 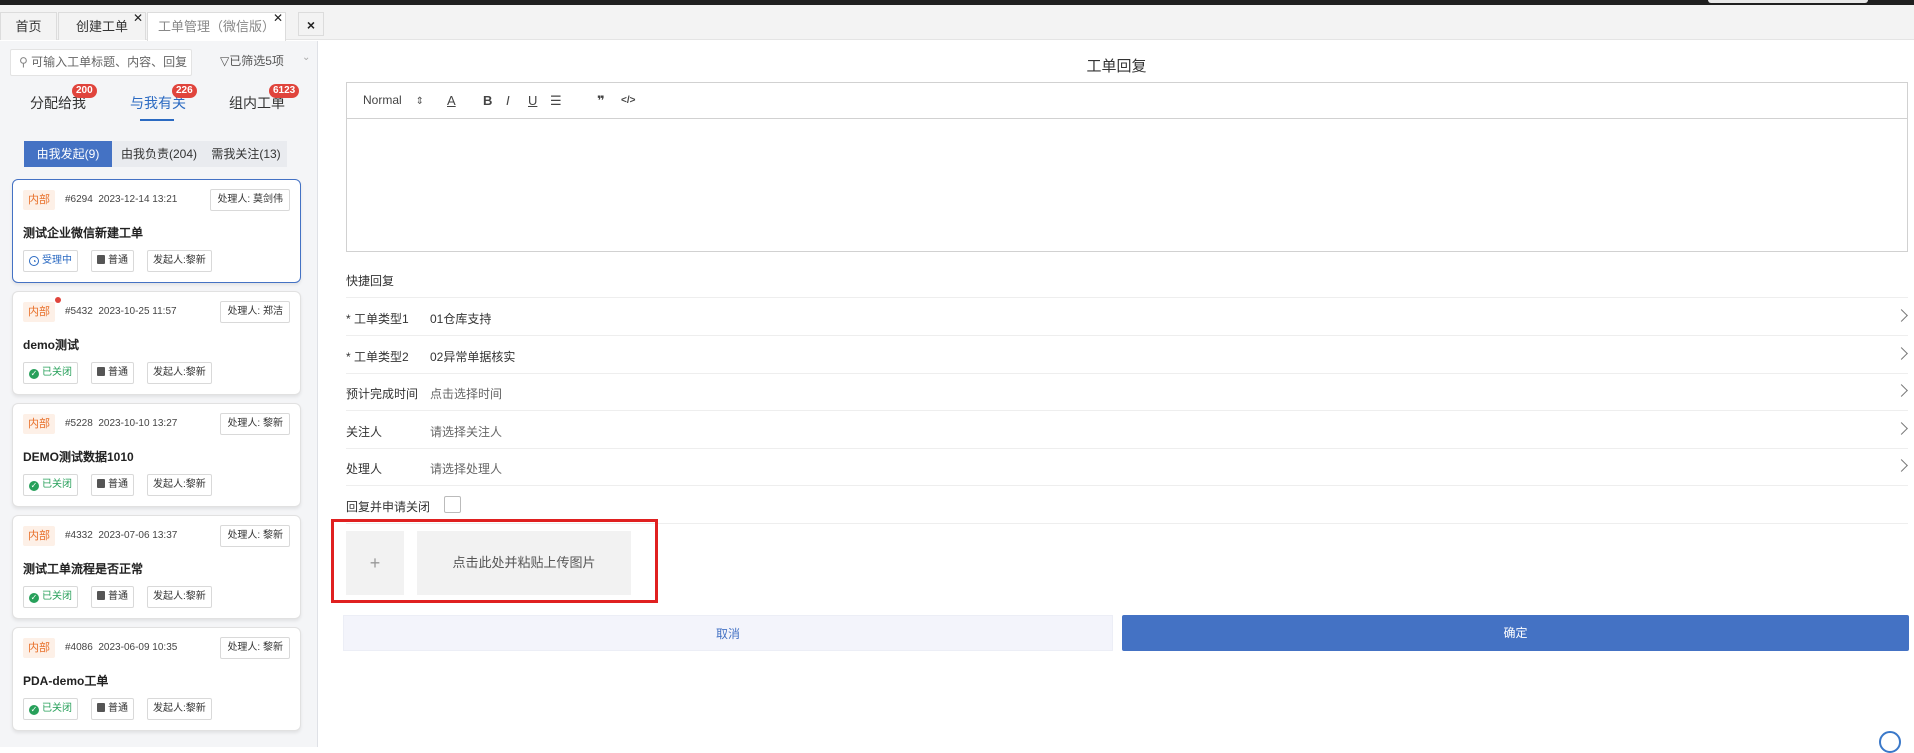 What do you see at coordinates (728, 633) in the screenshot?
I see `cancel-button: 取消` at bounding box center [728, 633].